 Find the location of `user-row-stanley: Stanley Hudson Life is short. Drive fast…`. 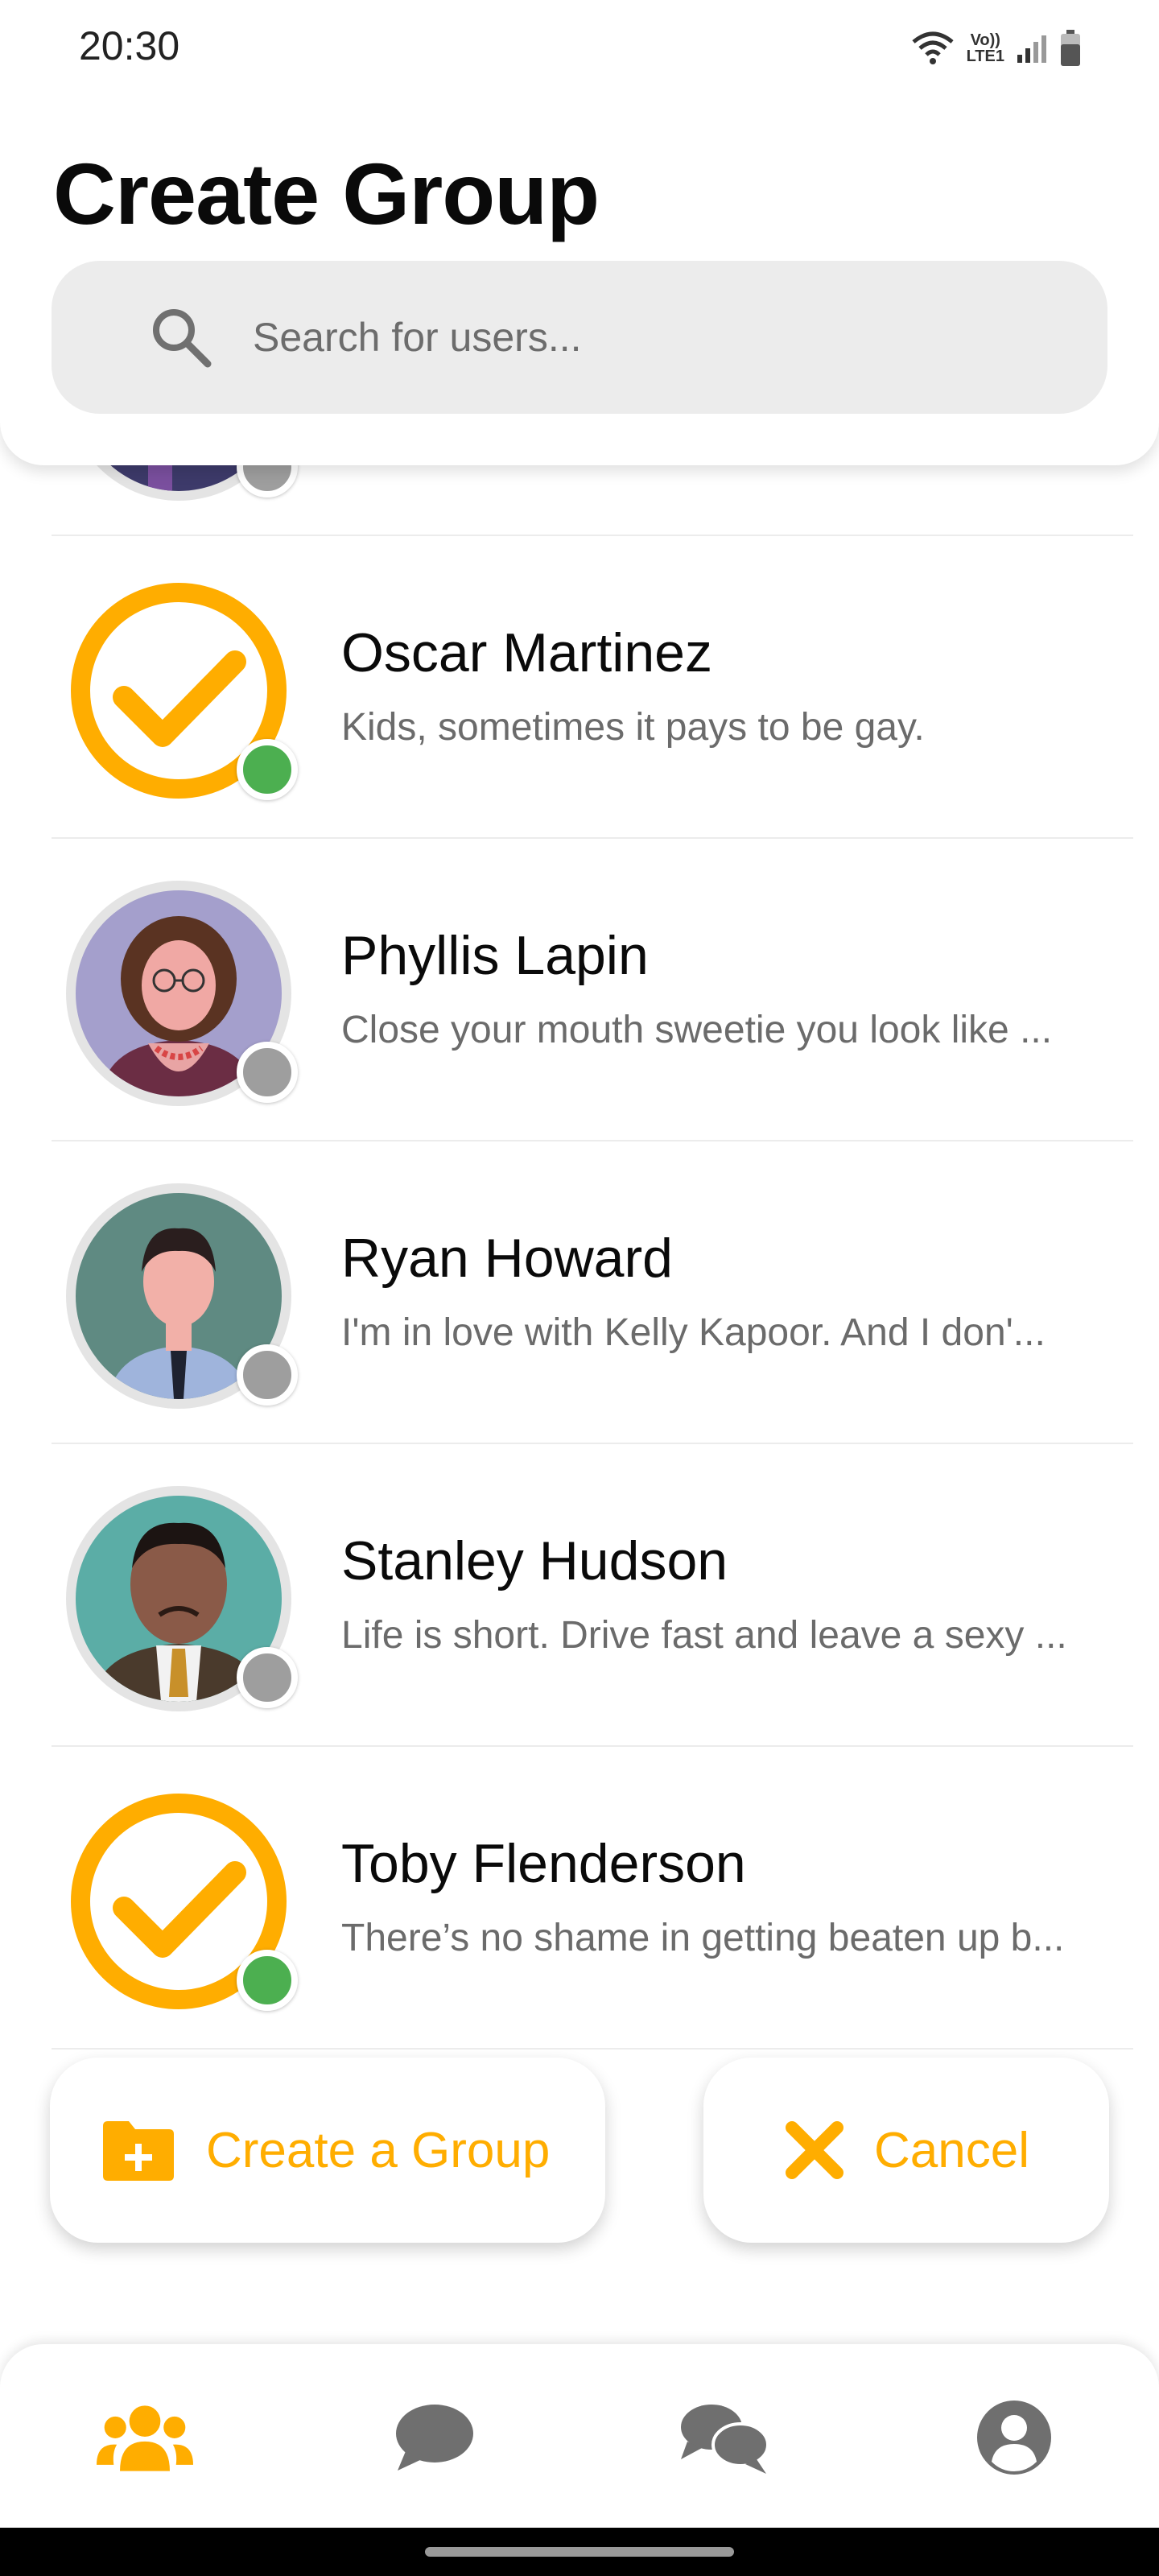

user-row-stanley: Stanley Hudson Life is short. Drive fast… is located at coordinates (592, 1595).